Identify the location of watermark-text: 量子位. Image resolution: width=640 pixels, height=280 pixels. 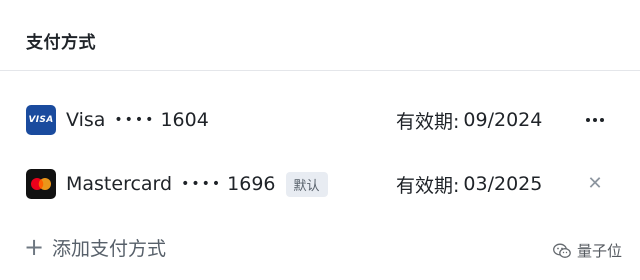
(599, 251).